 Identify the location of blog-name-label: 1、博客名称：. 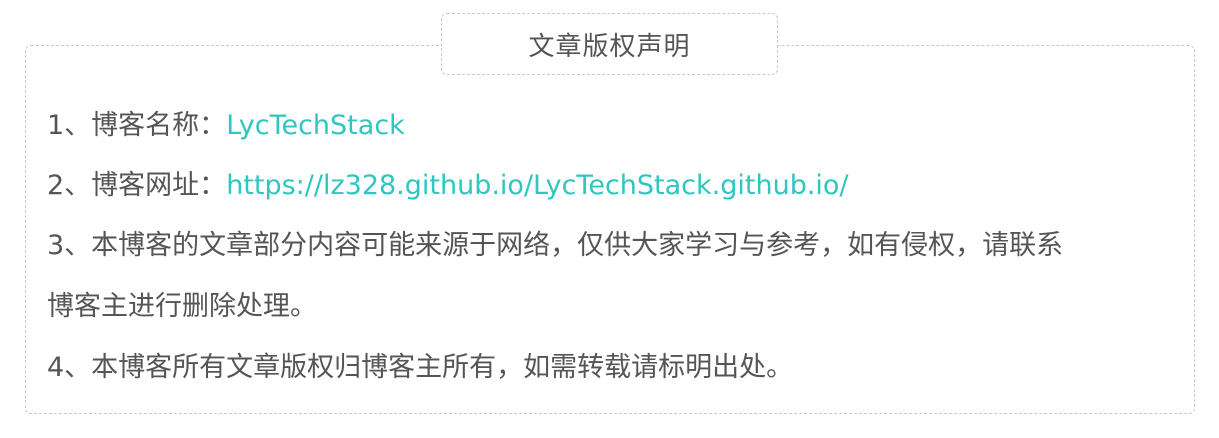
(137, 125).